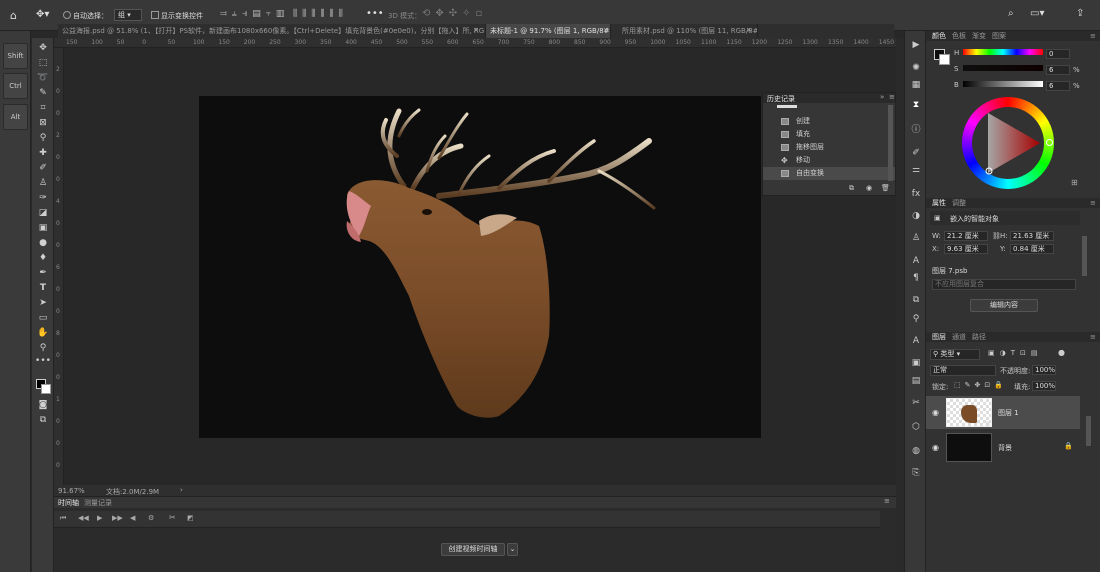 This screenshot has width=1100, height=572. Describe the element at coordinates (43, 228) in the screenshot. I see `gradient-tool-icon: ▣` at that location.